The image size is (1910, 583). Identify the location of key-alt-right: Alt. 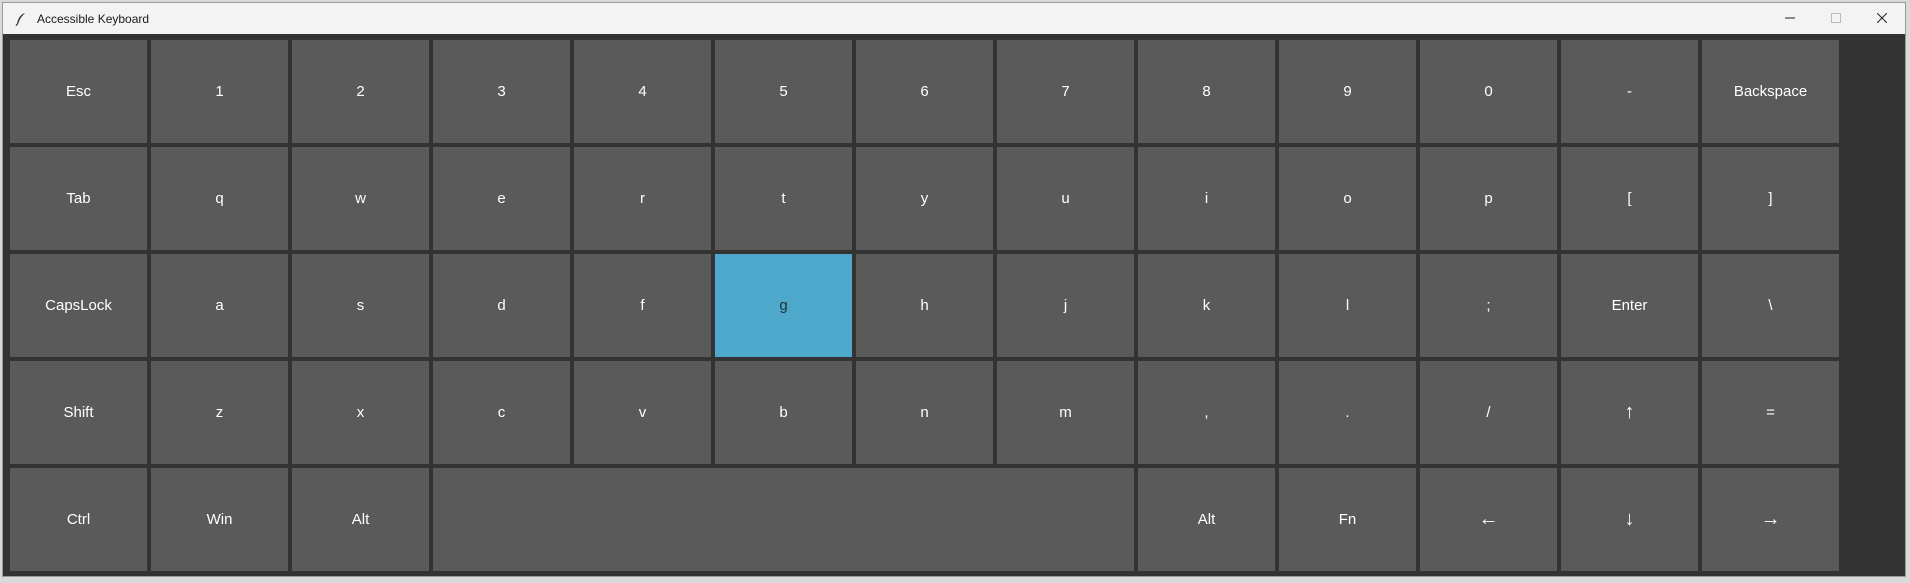
(1206, 519).